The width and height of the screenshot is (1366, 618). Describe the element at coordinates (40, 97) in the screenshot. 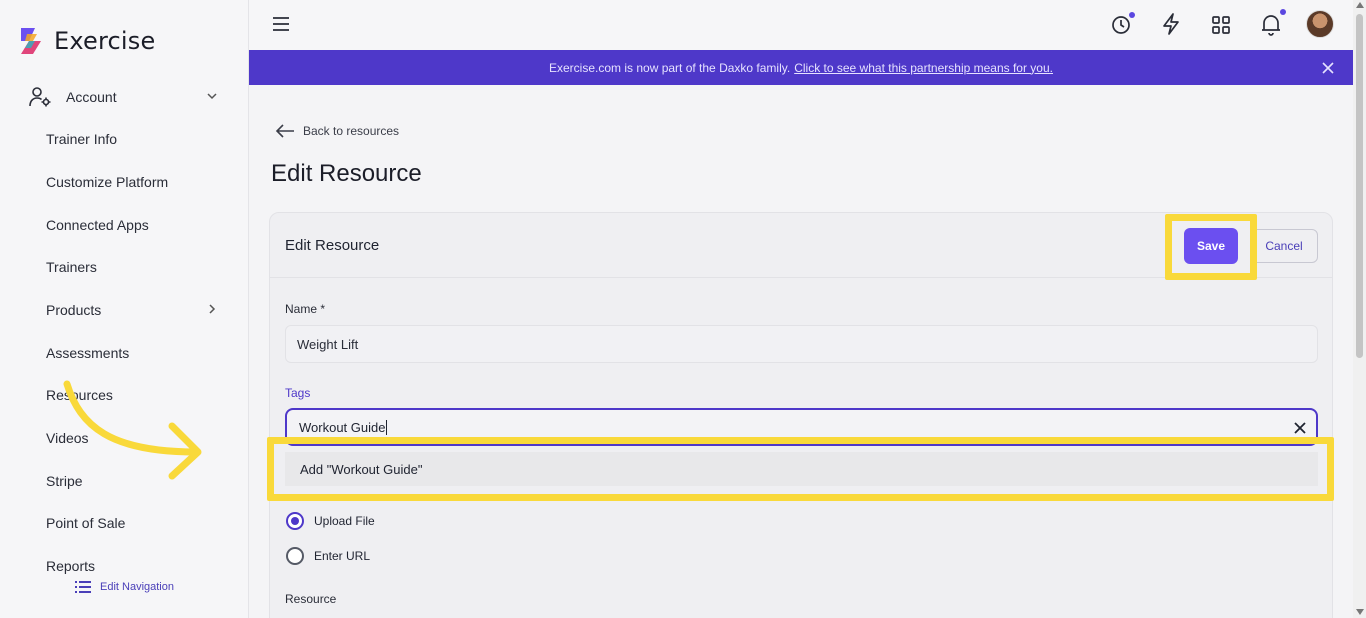

I see `account-settings-icon` at that location.